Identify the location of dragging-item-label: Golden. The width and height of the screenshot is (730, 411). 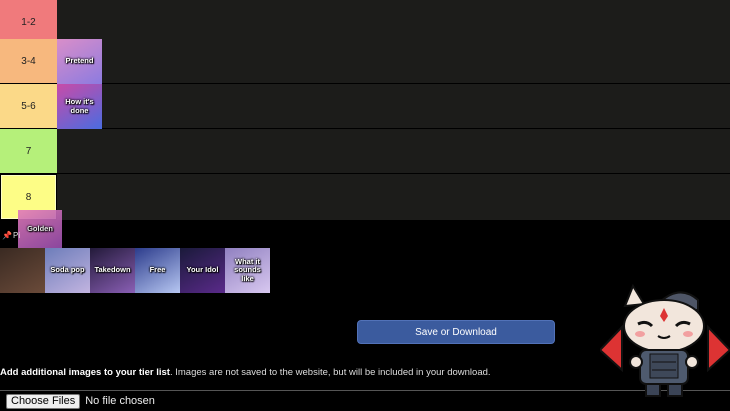
(40, 228).